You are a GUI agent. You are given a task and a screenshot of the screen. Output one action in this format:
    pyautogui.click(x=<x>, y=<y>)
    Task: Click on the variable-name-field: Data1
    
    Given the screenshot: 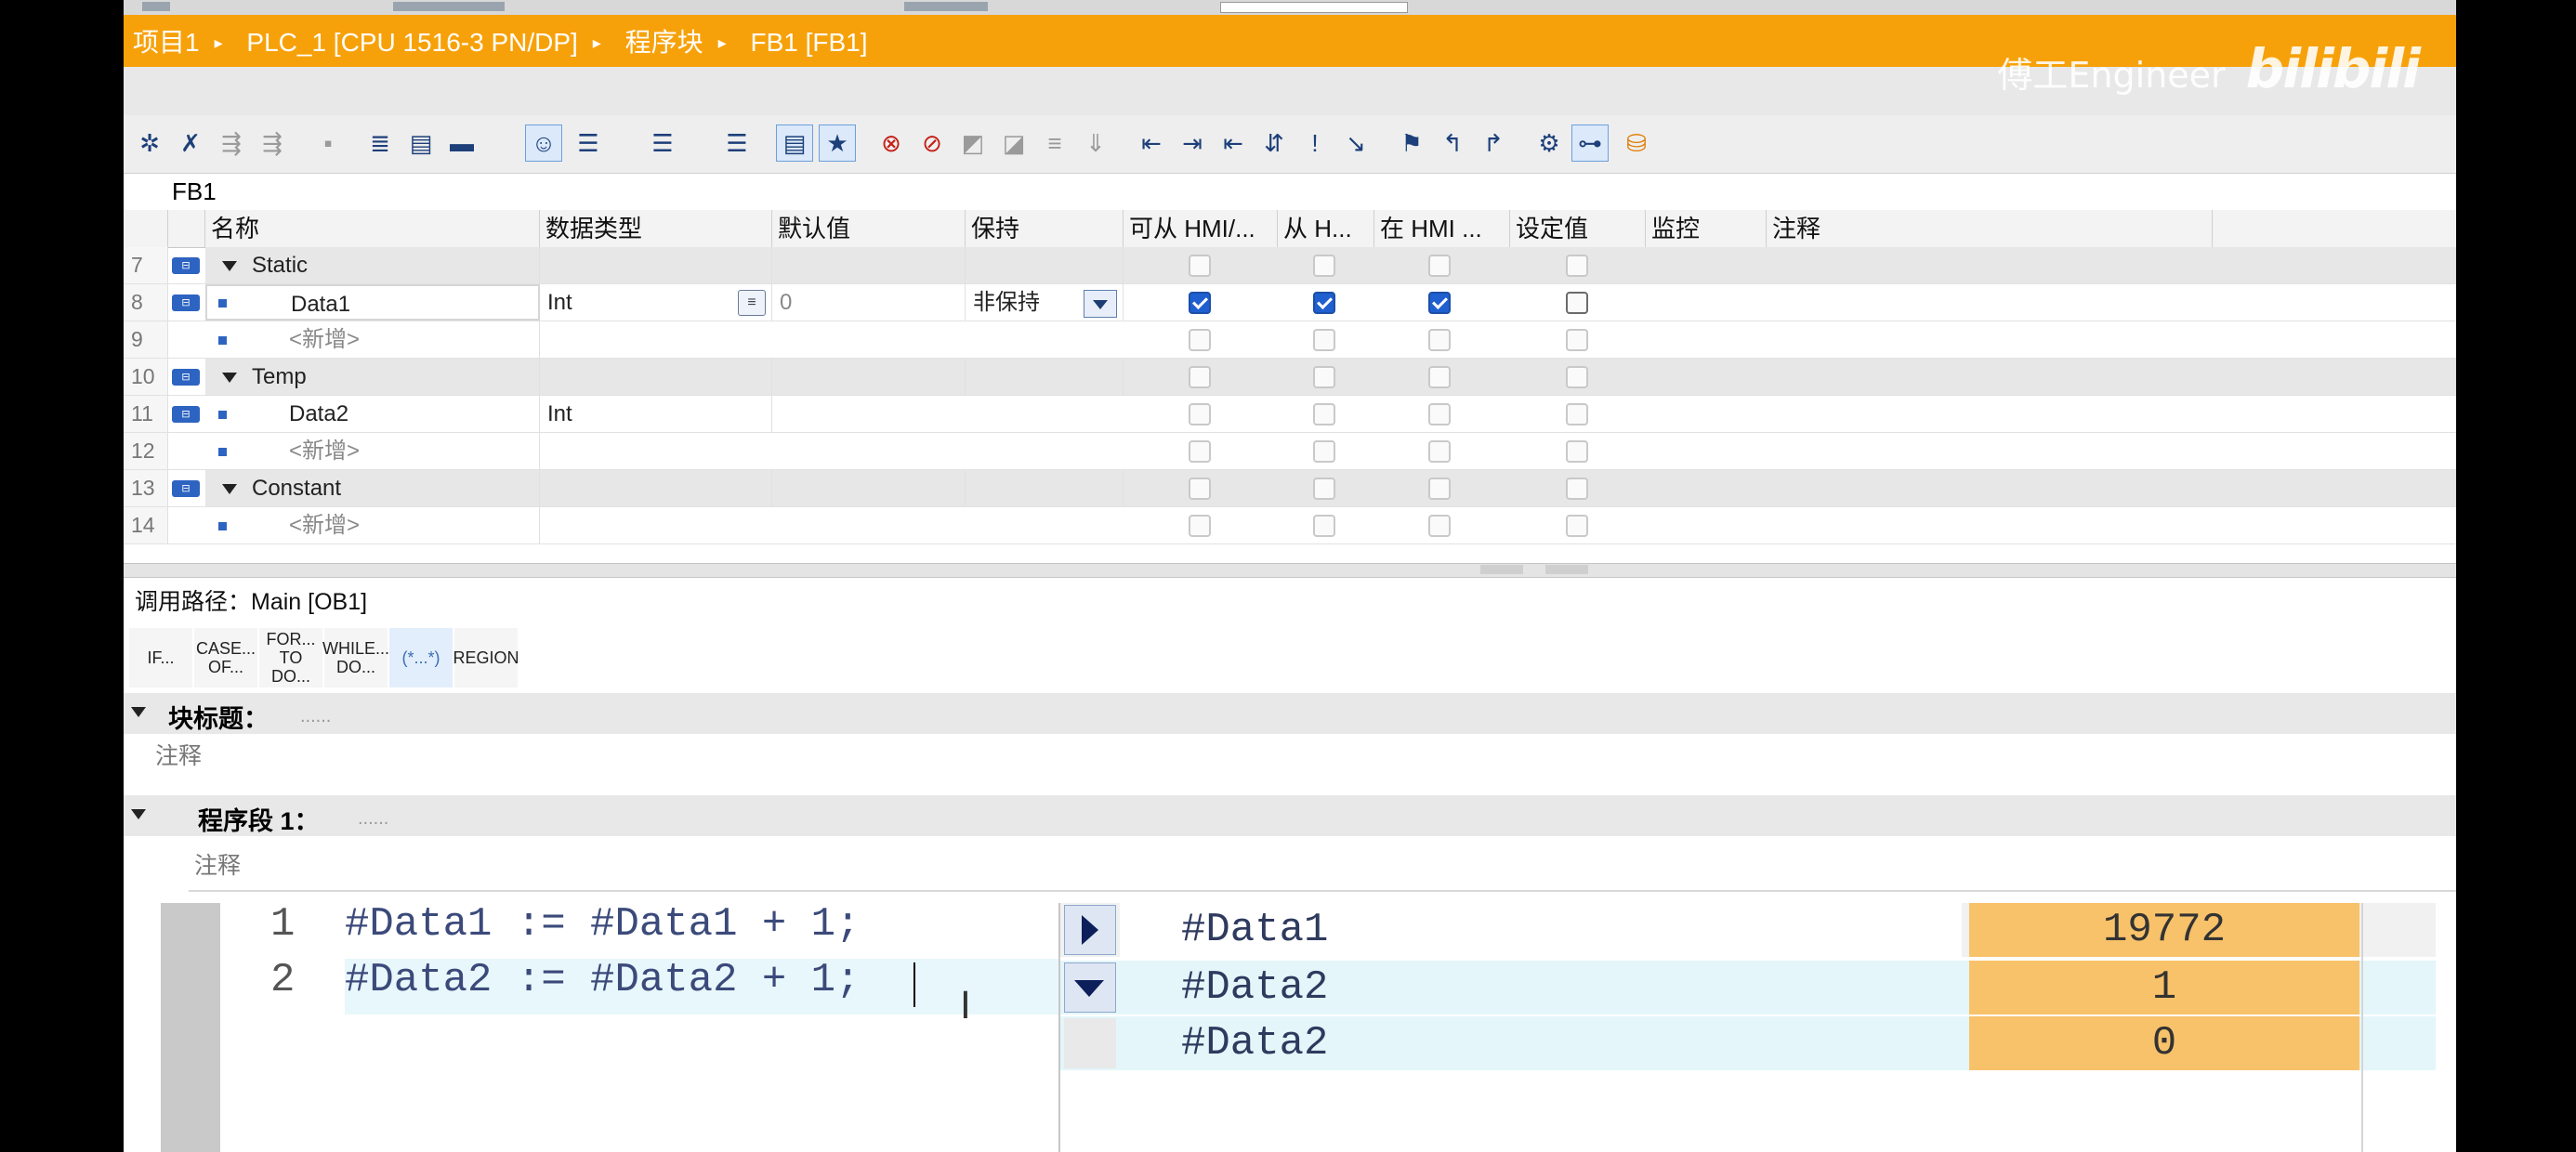 What is the action you would take?
    pyautogui.click(x=372, y=302)
    